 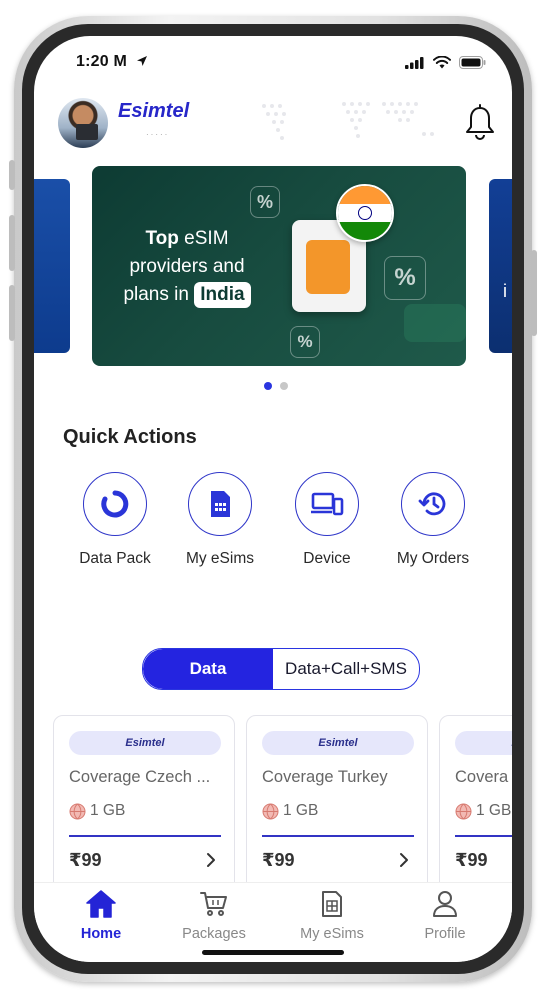 I want to click on tab-profile: Profile, so click(x=445, y=915).